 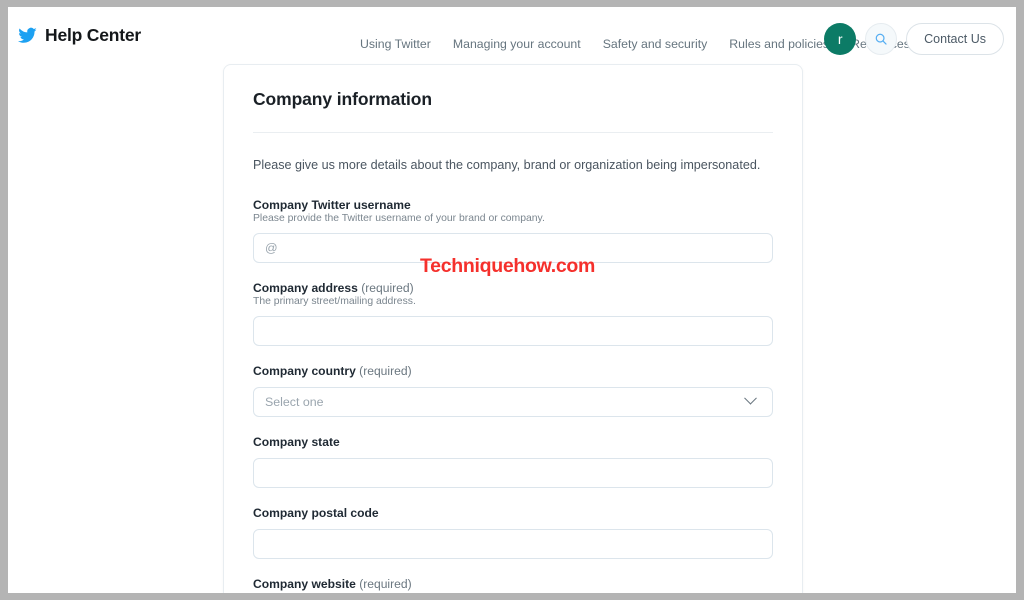 I want to click on field-hint: The primary street/mailing address., so click(x=334, y=302).